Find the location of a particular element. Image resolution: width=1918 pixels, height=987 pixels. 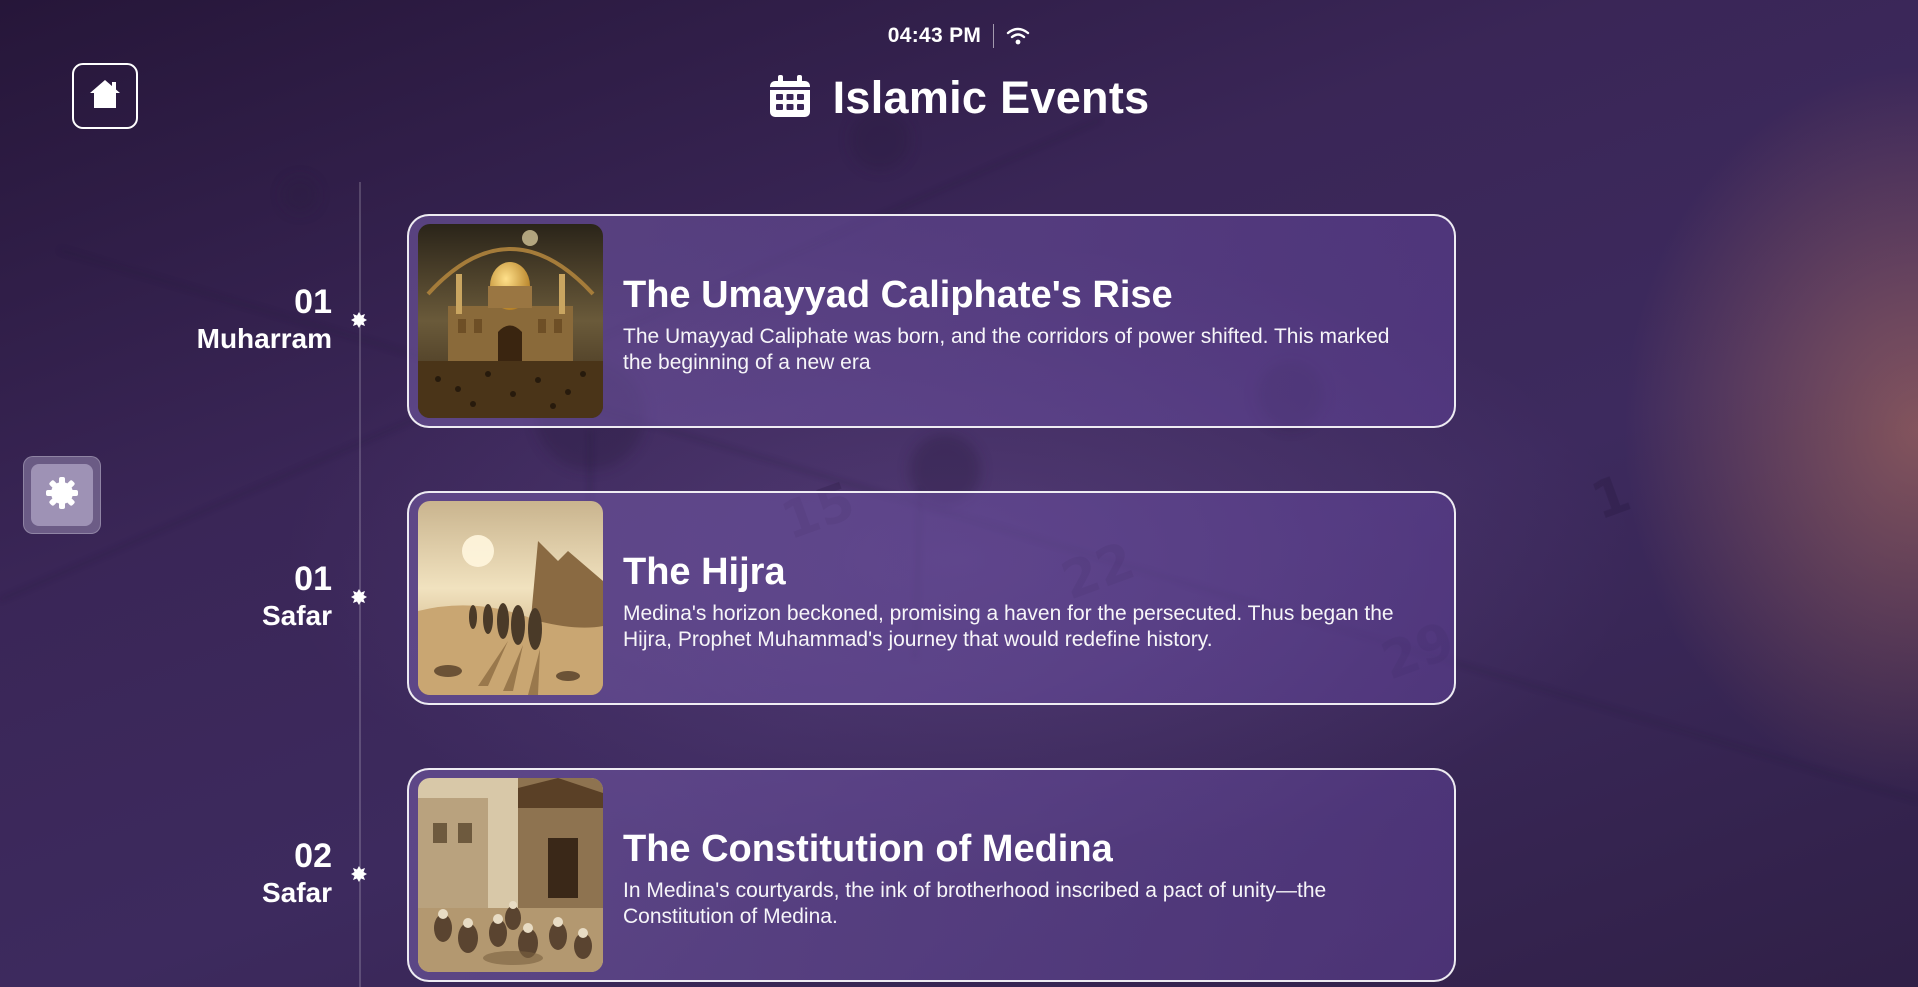

event-date: 02 Safar is located at coordinates (297, 873).